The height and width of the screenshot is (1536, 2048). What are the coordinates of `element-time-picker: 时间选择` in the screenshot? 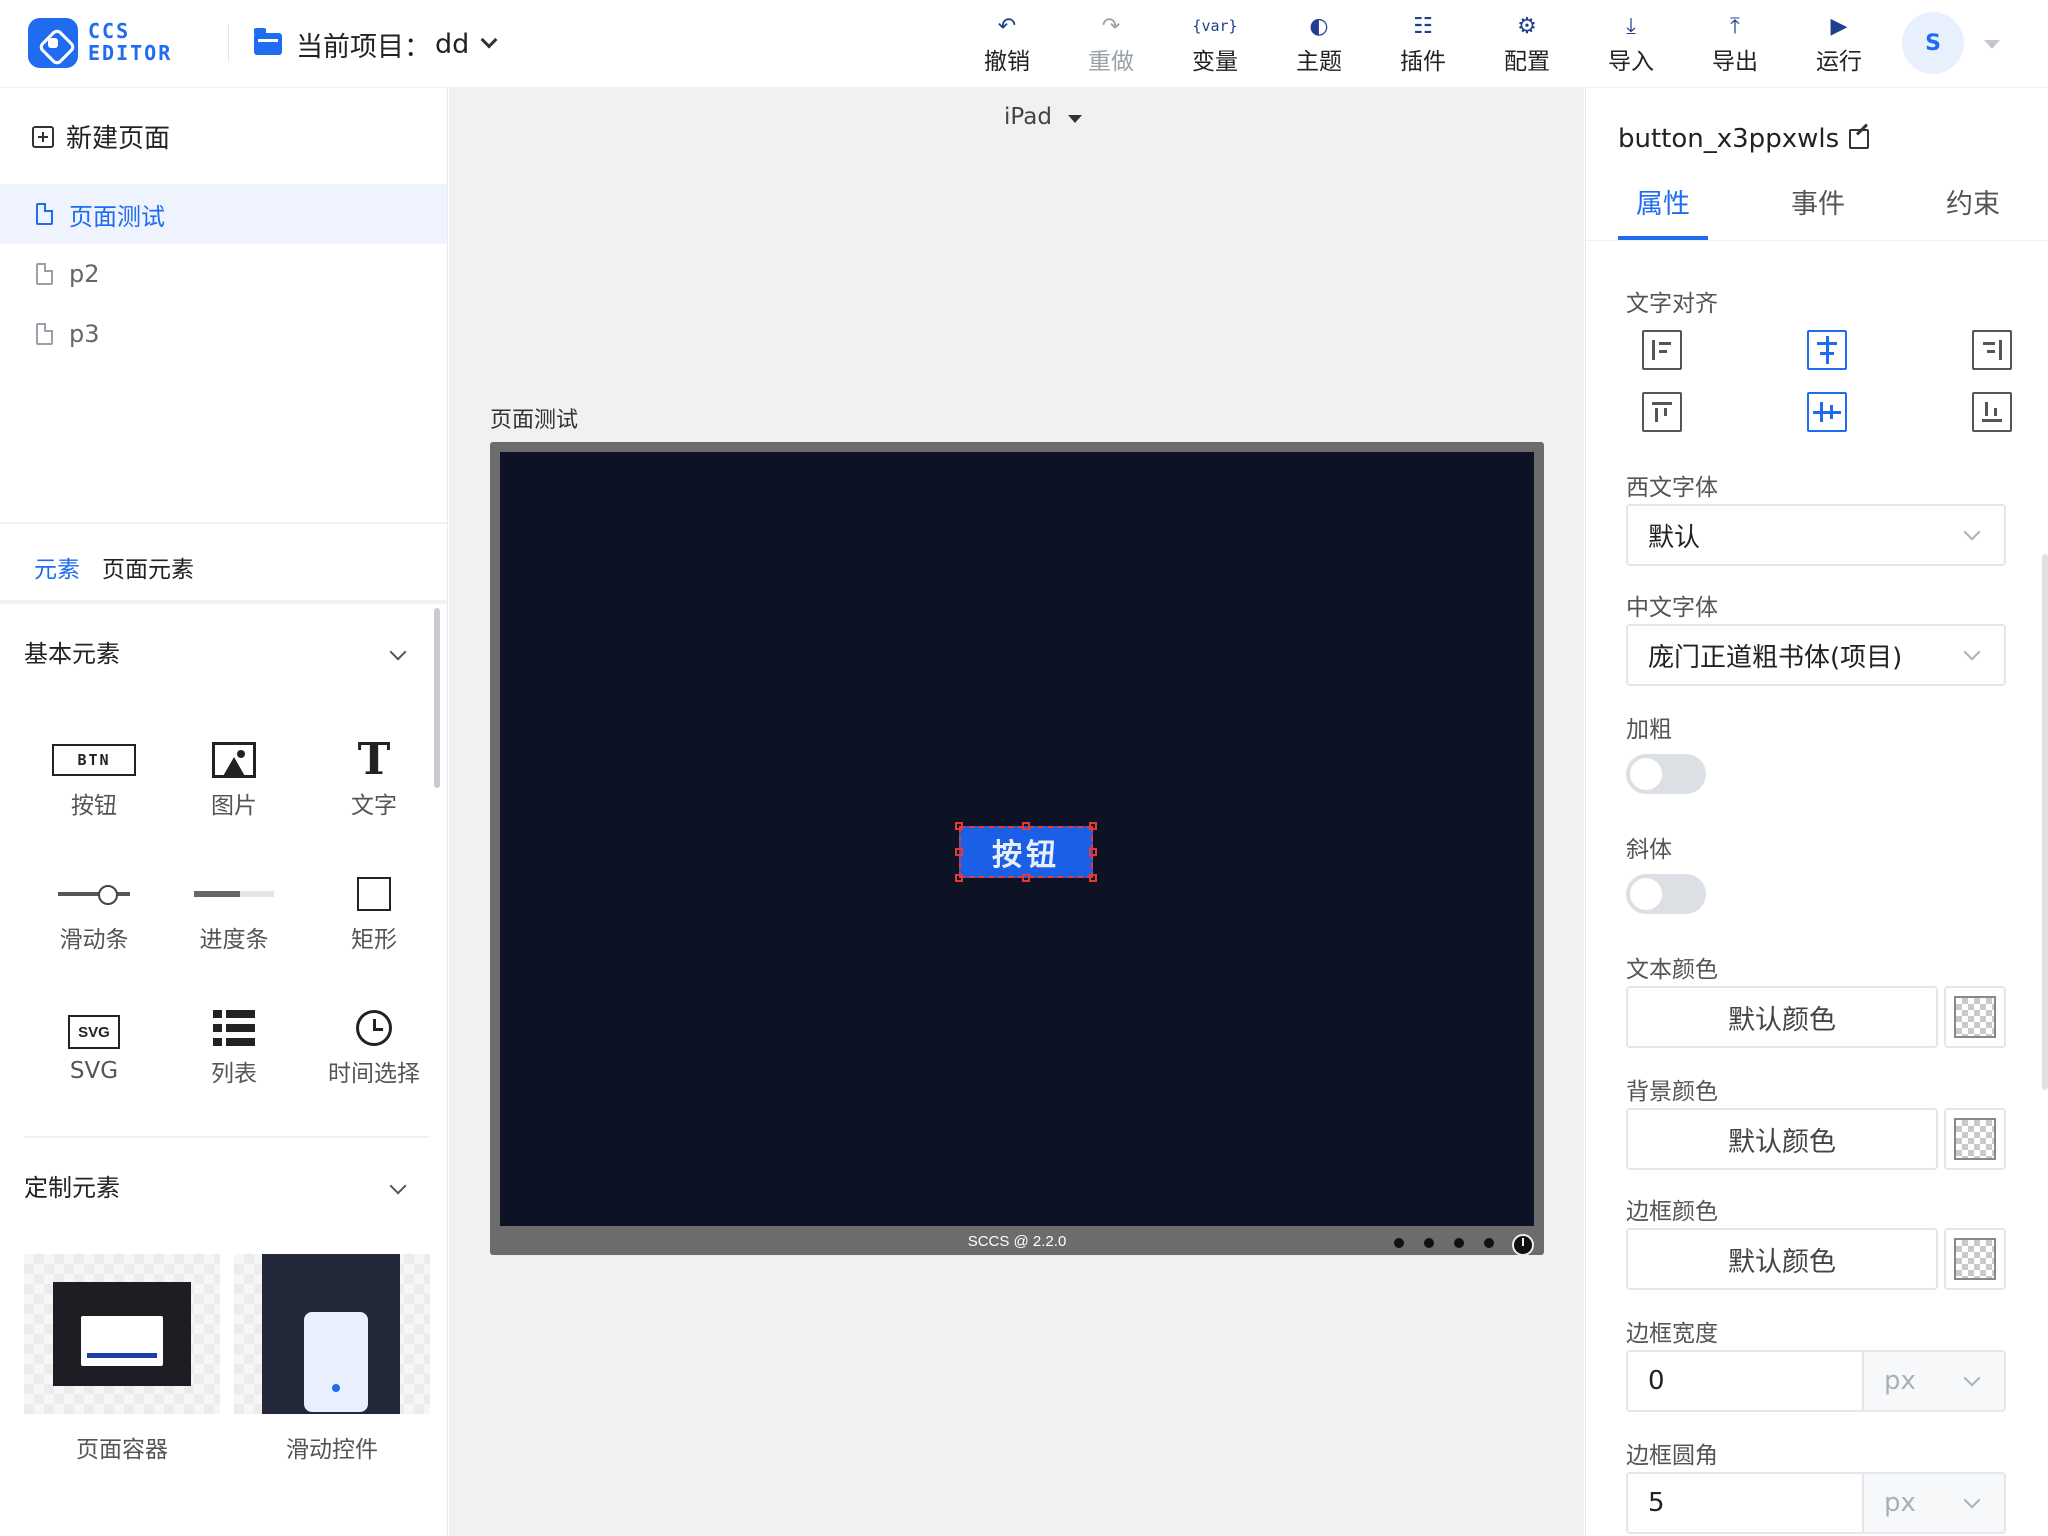 It's located at (374, 1047).